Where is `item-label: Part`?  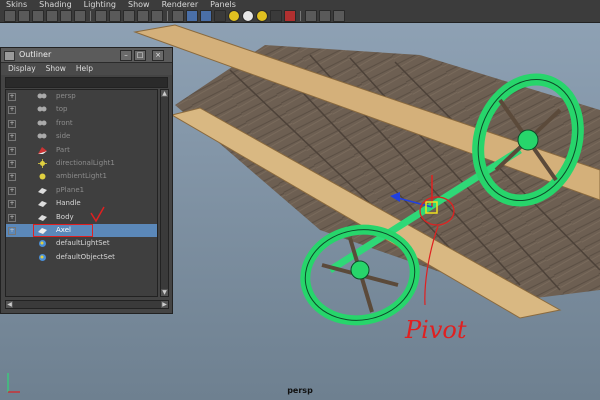 item-label: Part is located at coordinates (63, 149).